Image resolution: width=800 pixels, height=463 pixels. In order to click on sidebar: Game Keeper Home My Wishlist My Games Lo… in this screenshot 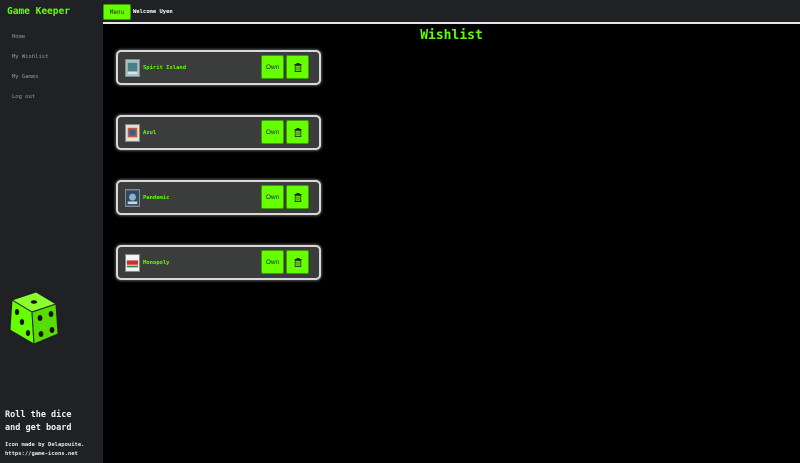, I will do `click(51, 231)`.